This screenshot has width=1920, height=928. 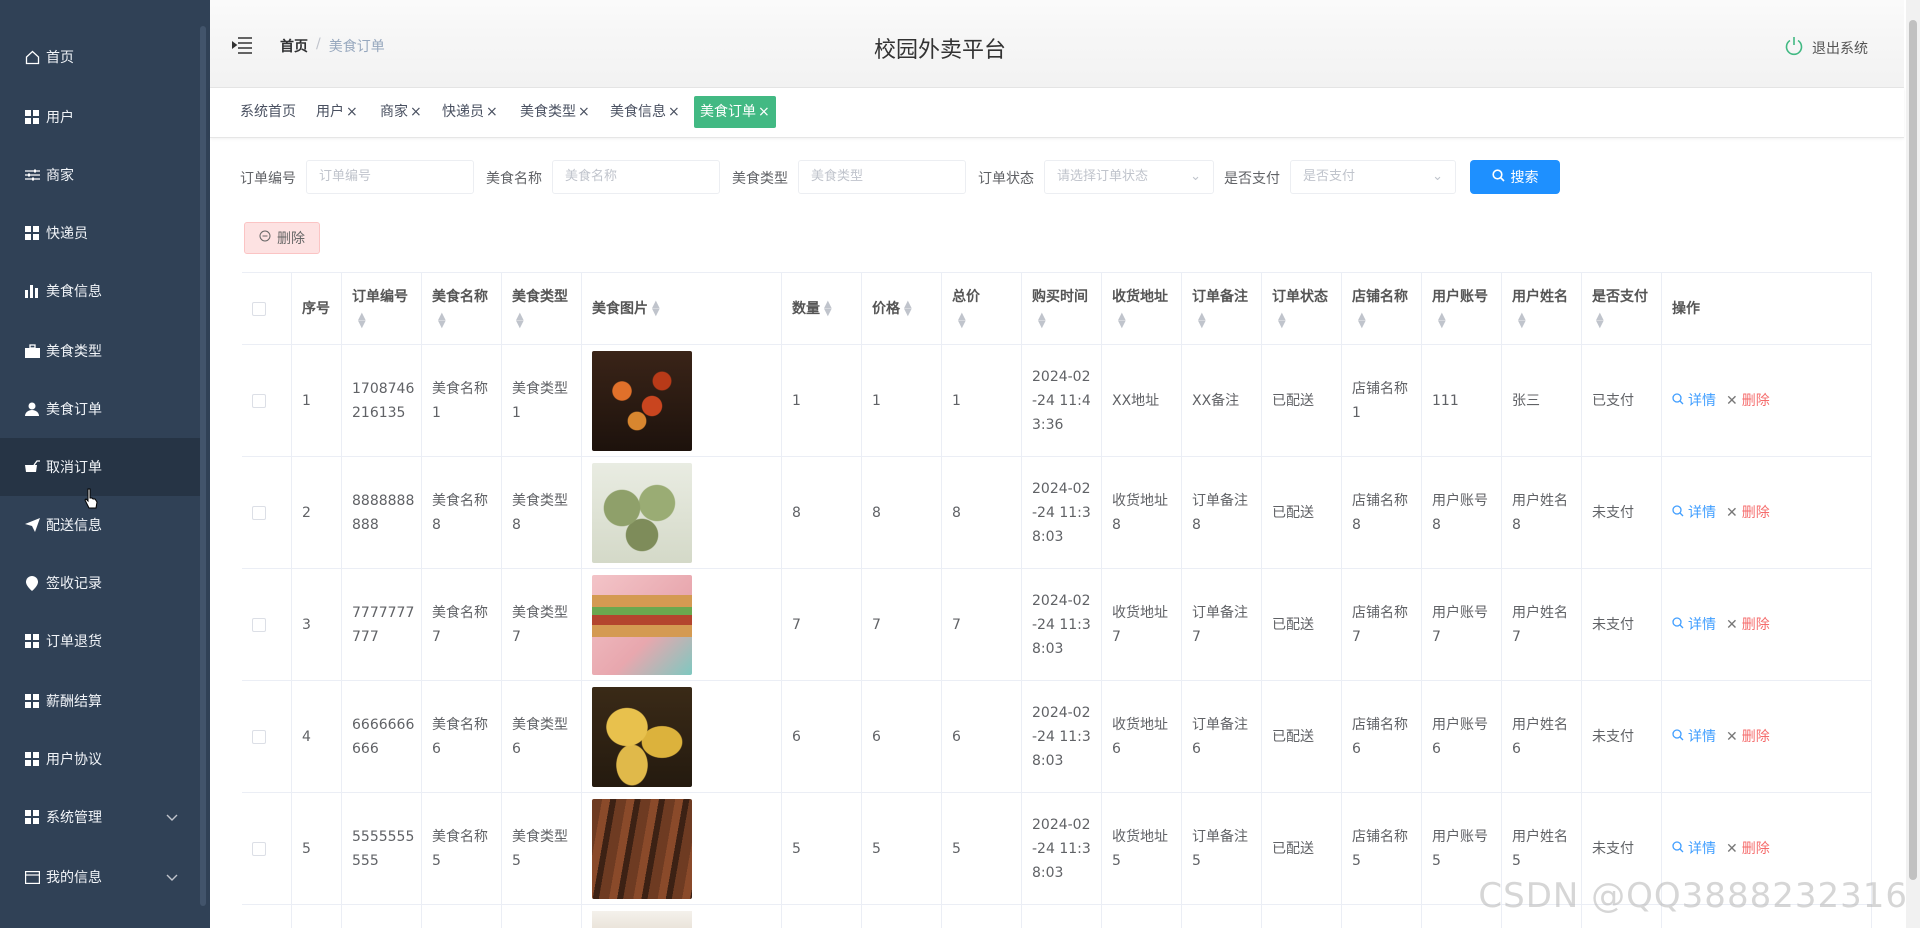 What do you see at coordinates (1913, 450) in the screenshot?
I see `page-scrollbar-thumb` at bounding box center [1913, 450].